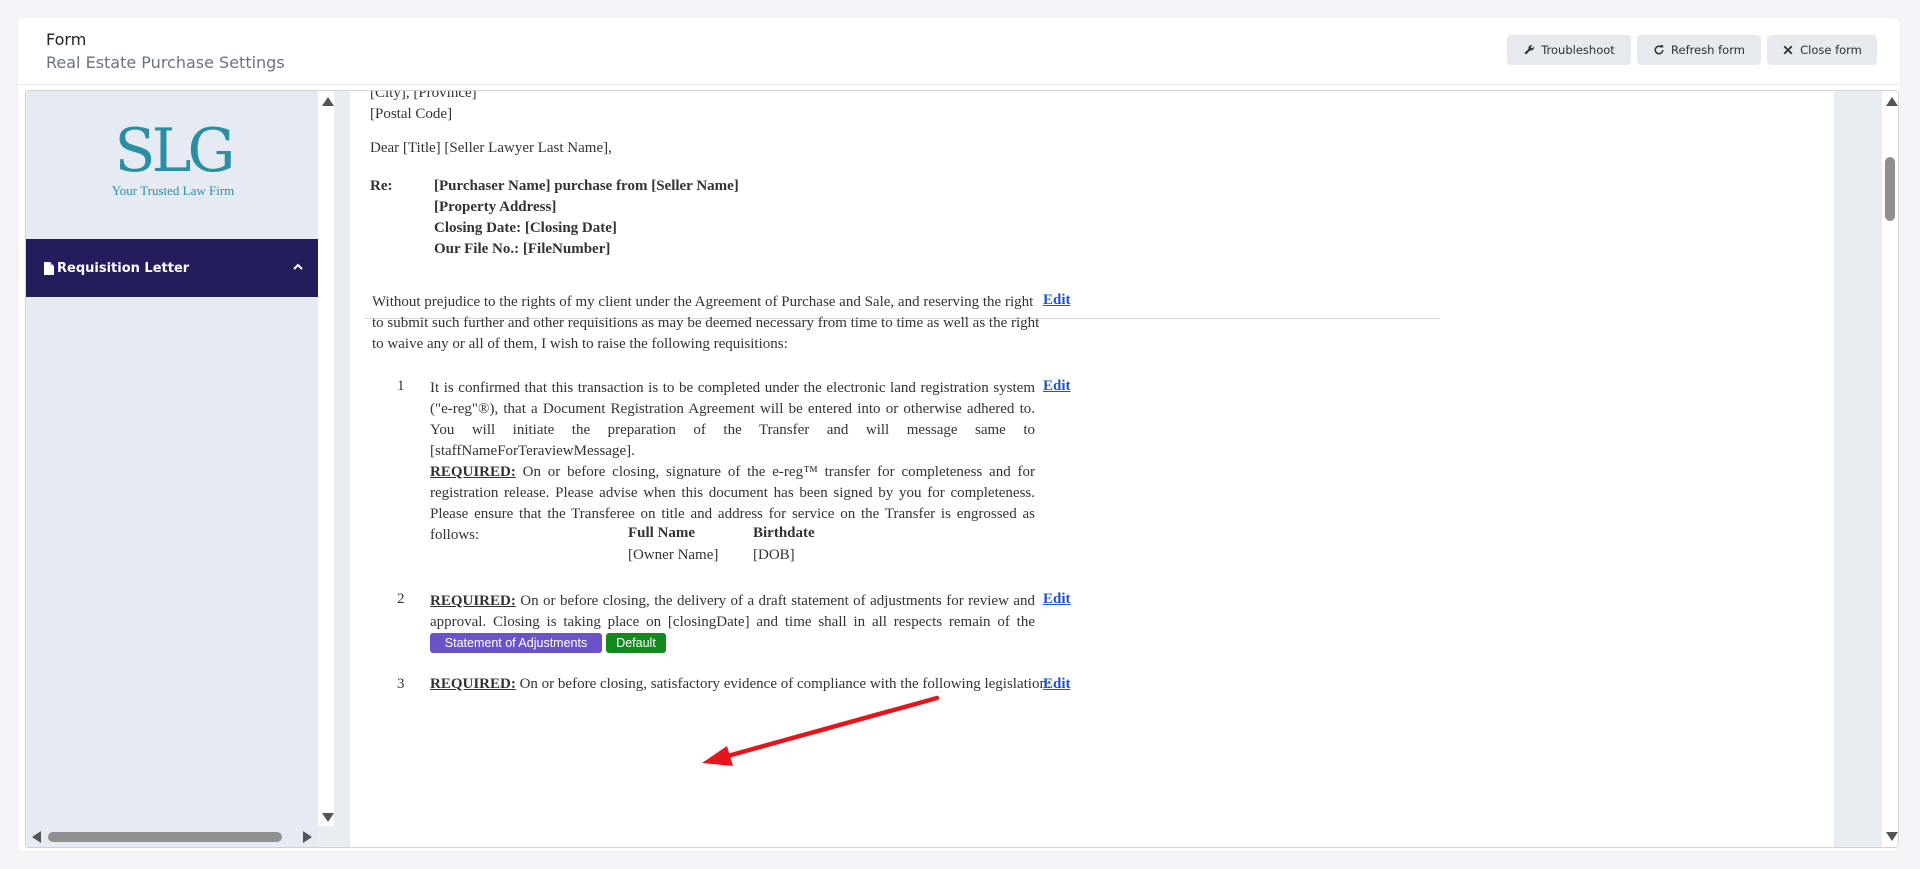 The image size is (1920, 869). I want to click on sidebar-item-requisition-letter: Requisition Letter, so click(172, 268).